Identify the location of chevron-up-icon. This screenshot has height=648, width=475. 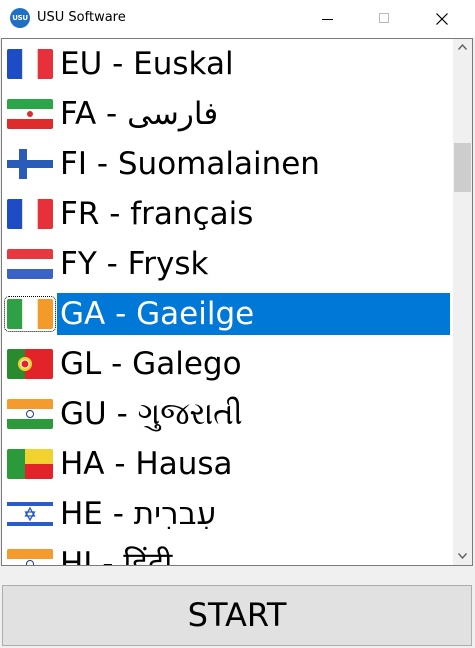
(462, 47).